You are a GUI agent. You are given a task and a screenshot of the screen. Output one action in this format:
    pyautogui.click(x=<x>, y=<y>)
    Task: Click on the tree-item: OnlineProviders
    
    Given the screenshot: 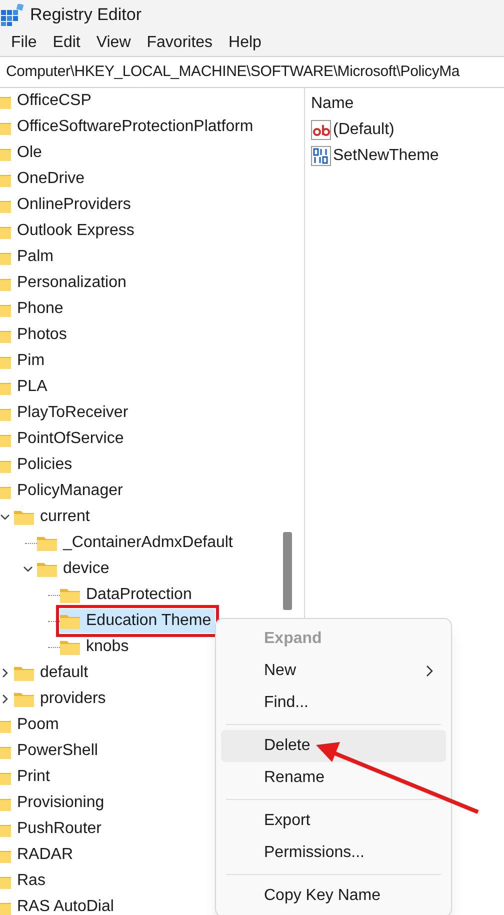 What is the action you would take?
    pyautogui.click(x=74, y=205)
    